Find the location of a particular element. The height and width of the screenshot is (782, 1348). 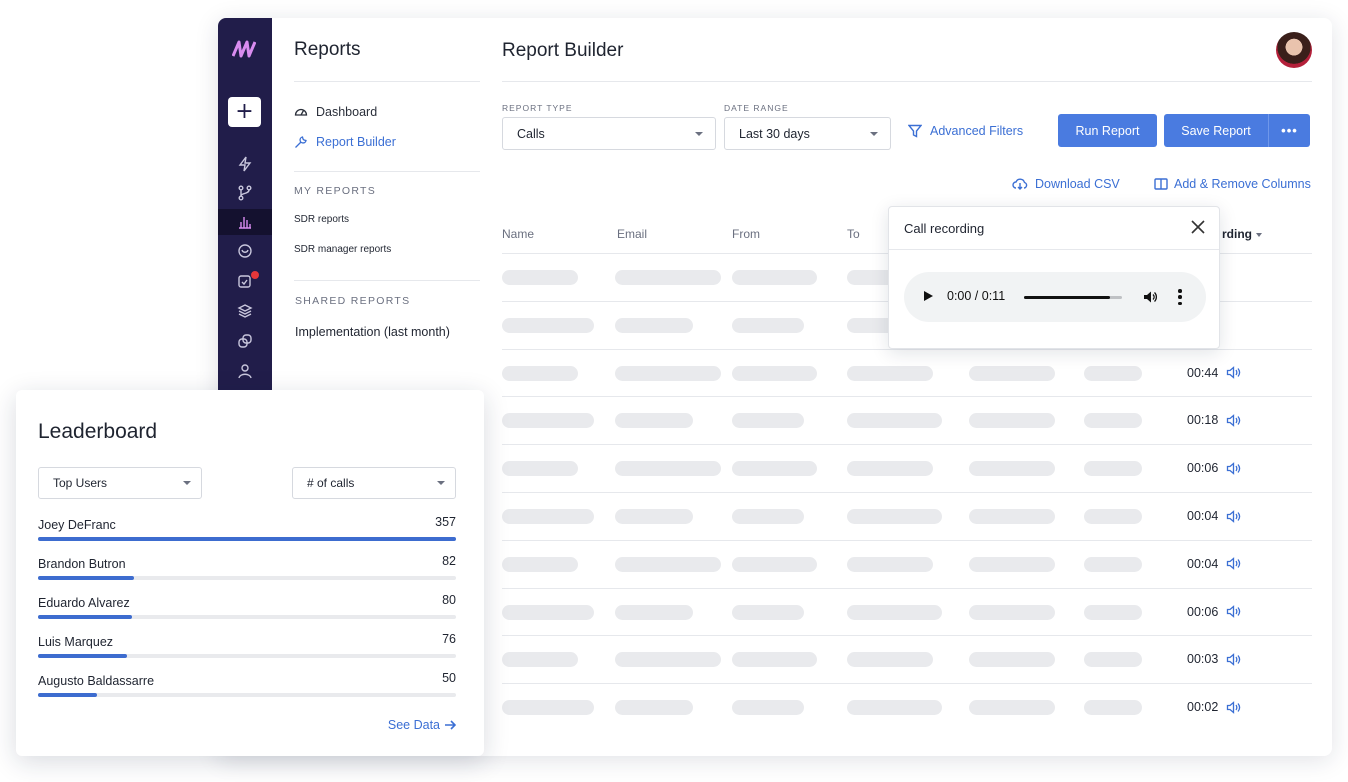

report-item: SDR manager reports is located at coordinates (342, 249).